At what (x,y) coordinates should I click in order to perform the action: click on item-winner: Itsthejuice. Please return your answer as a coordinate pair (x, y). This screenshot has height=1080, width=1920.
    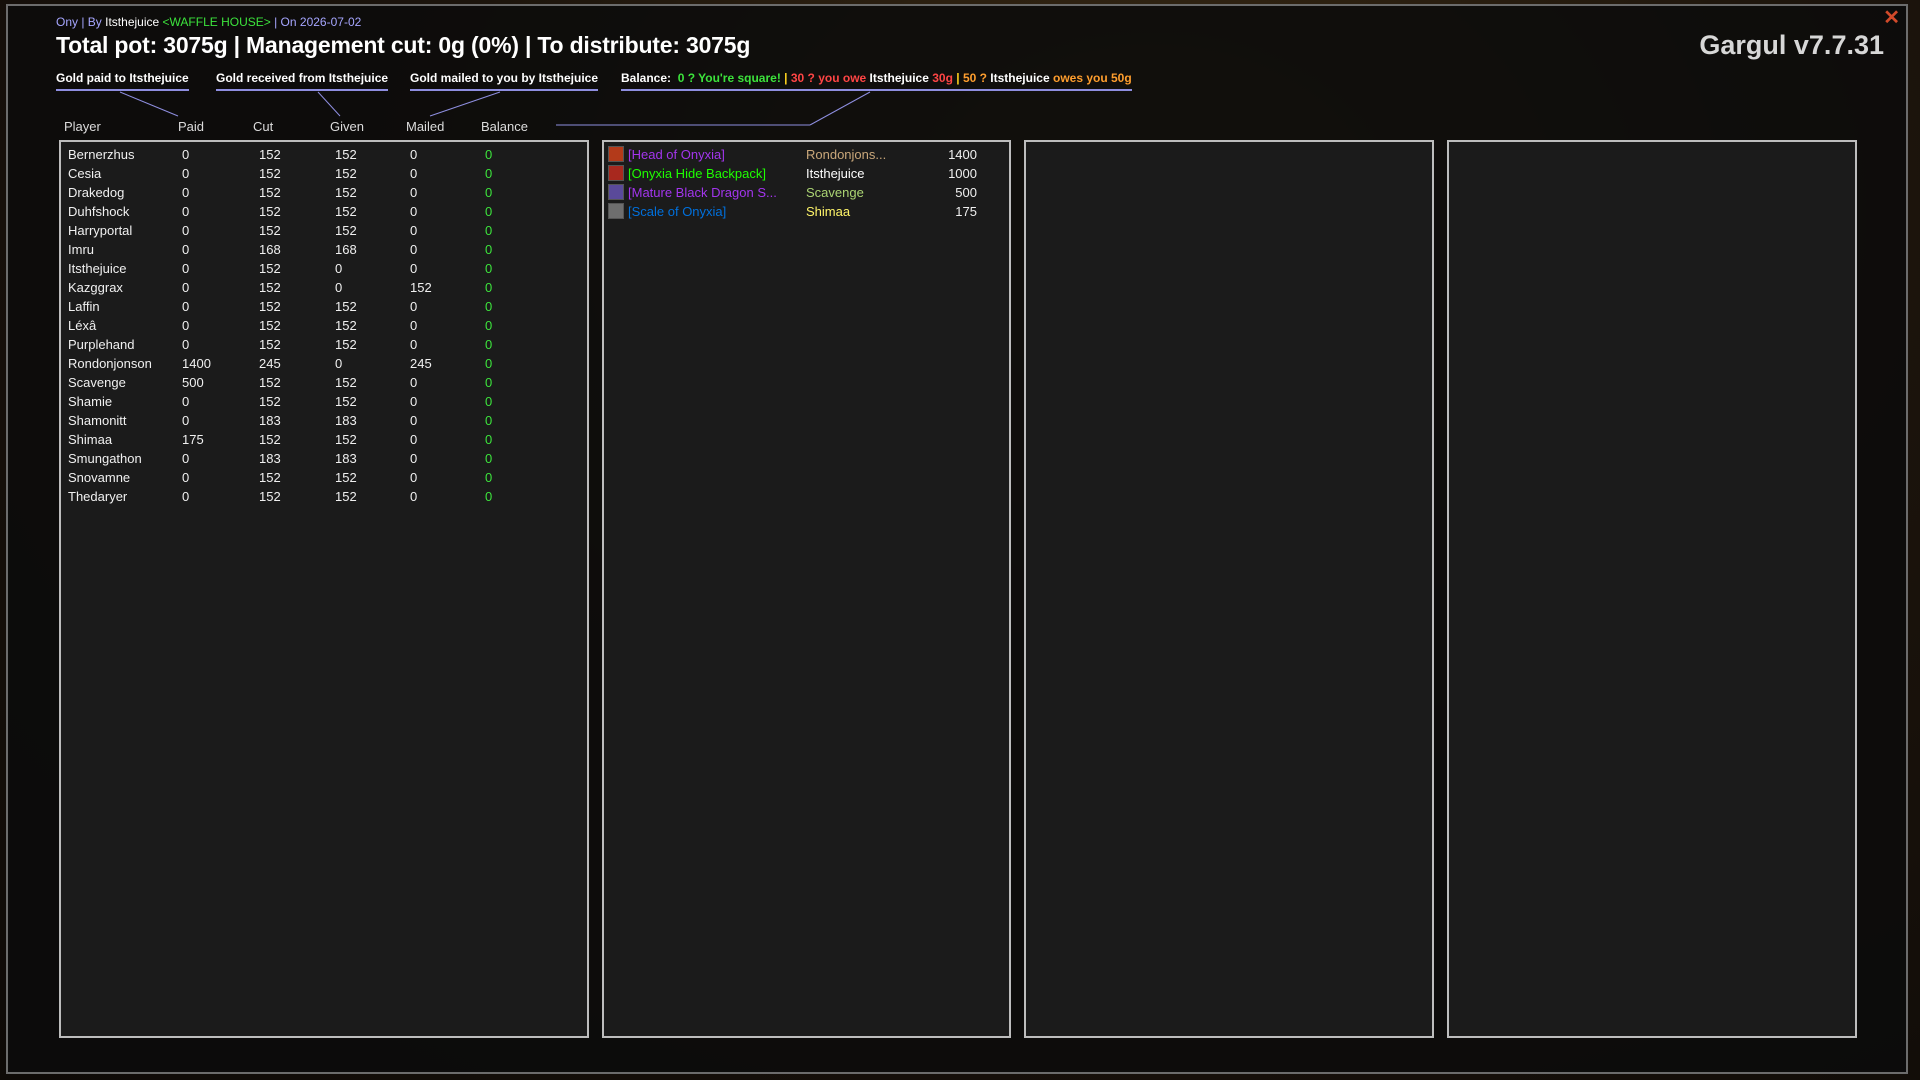
    Looking at the image, I should click on (835, 173).